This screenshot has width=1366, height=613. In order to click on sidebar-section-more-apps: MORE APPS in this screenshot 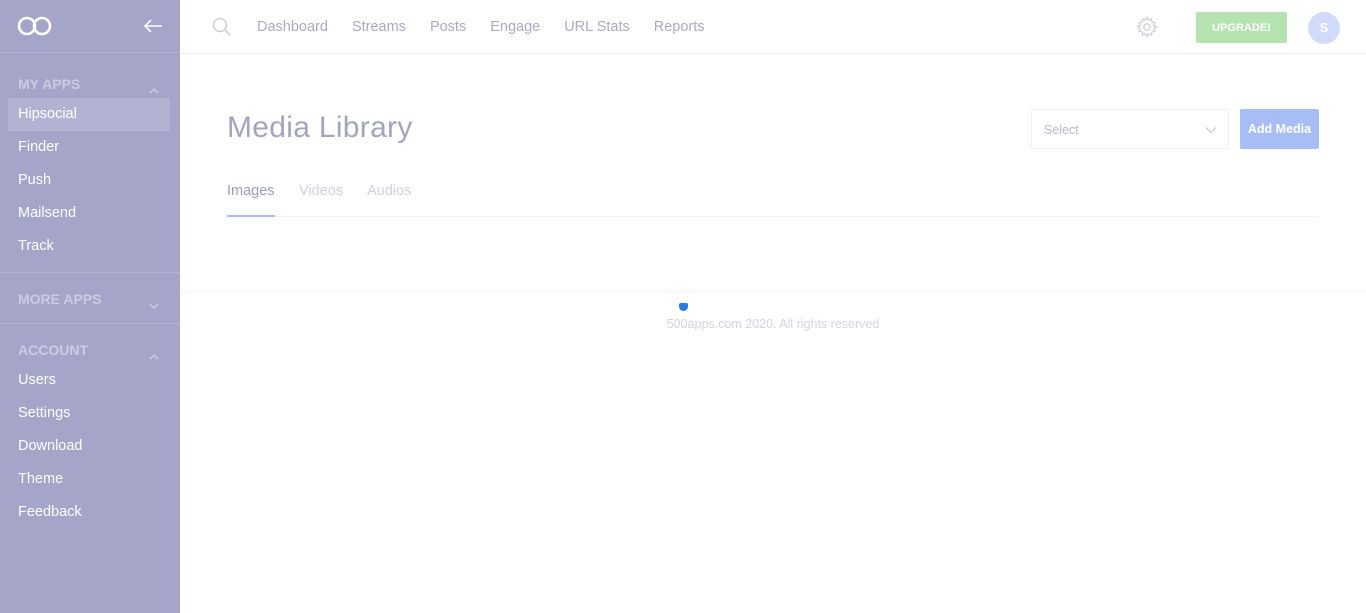, I will do `click(90, 298)`.